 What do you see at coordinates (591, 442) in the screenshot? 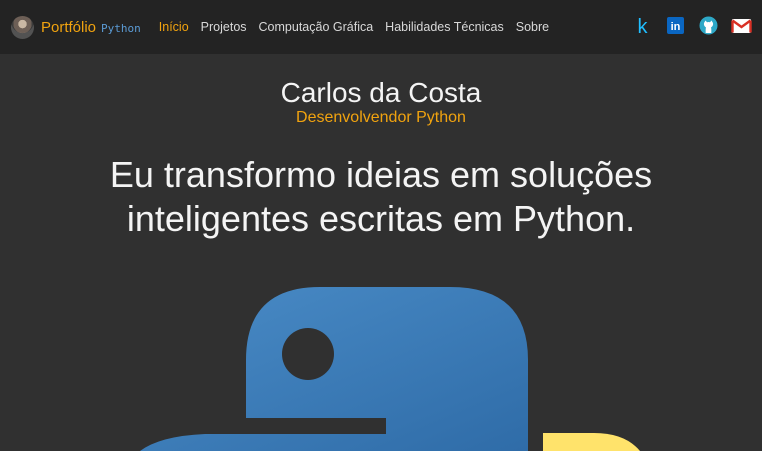
I see `python-yellow-half` at bounding box center [591, 442].